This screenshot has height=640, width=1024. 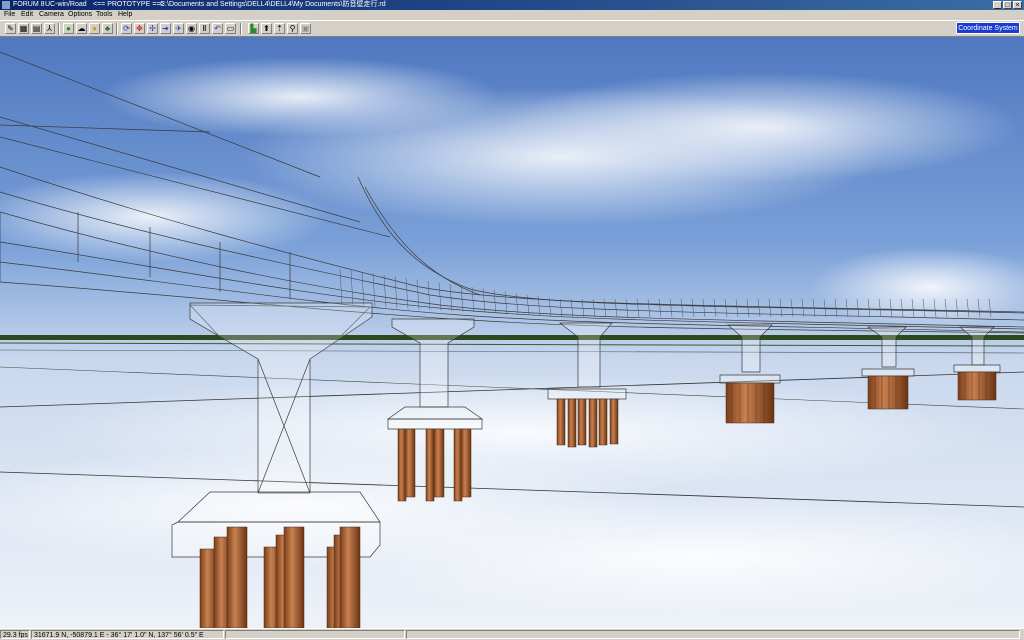 What do you see at coordinates (191, 28) in the screenshot?
I see `camera-icon: ◉` at bounding box center [191, 28].